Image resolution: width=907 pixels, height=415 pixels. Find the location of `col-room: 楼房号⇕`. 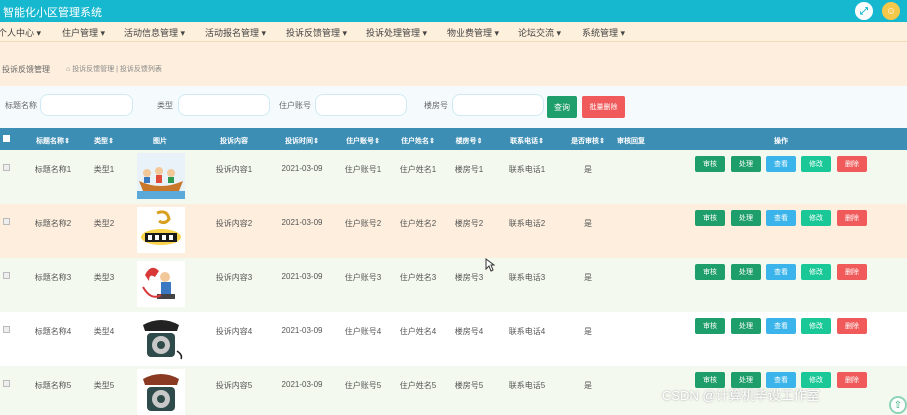

col-room: 楼房号⇕ is located at coordinates (469, 141).